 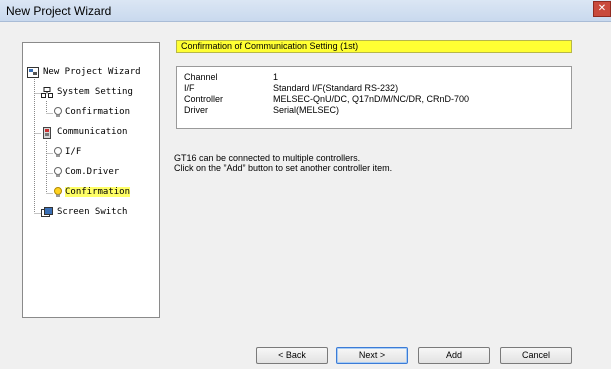 I want to click on tree-label: I/F, so click(x=73, y=152).